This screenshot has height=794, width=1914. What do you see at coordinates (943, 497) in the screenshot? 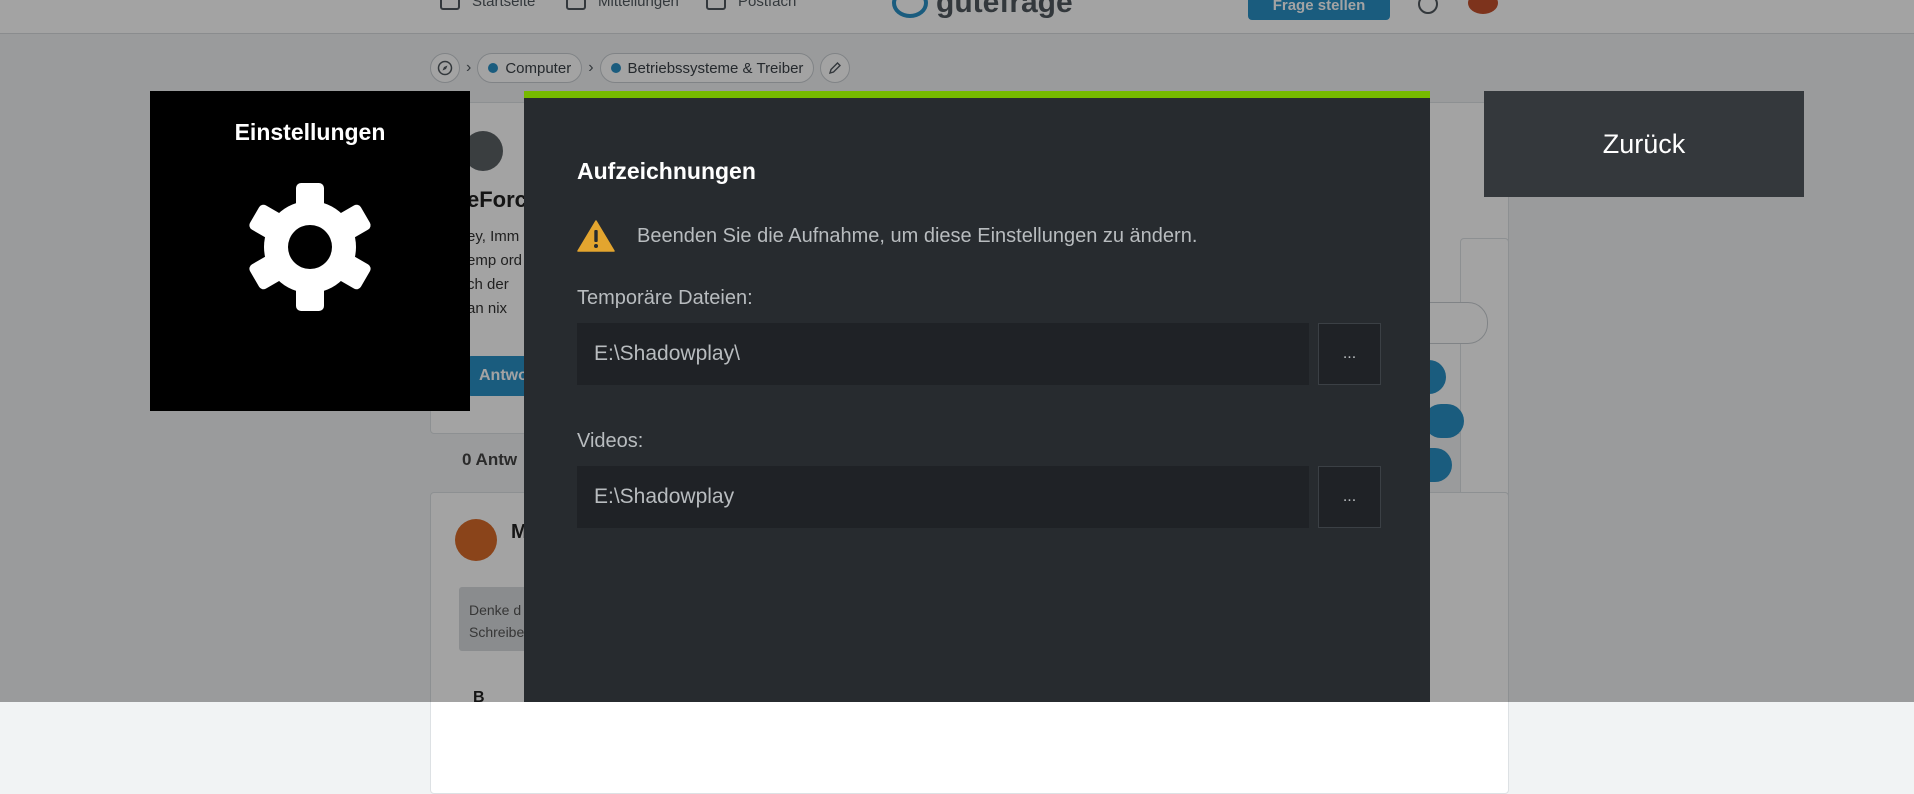
I see `videos-path-field: E:\Shadowplay` at bounding box center [943, 497].